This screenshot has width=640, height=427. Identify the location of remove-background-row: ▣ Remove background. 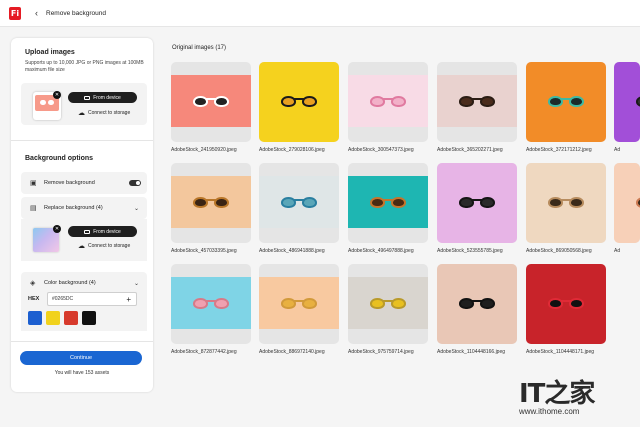
(84, 183).